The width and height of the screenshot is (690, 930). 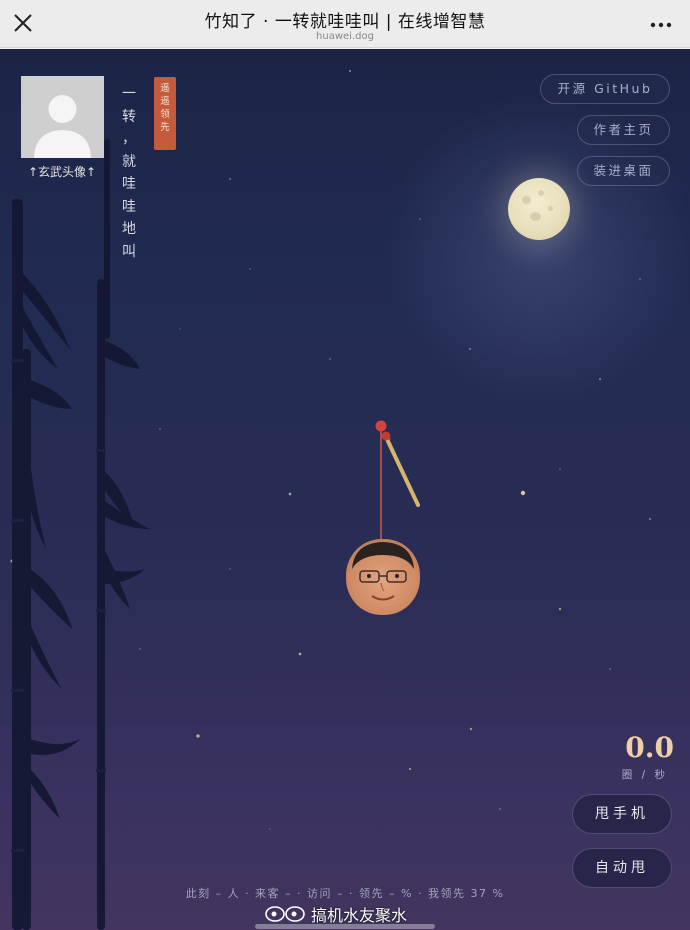 I want to click on page-title: 竹知了 · 一转就哇哇叫 | 在线增智慧, so click(x=345, y=22).